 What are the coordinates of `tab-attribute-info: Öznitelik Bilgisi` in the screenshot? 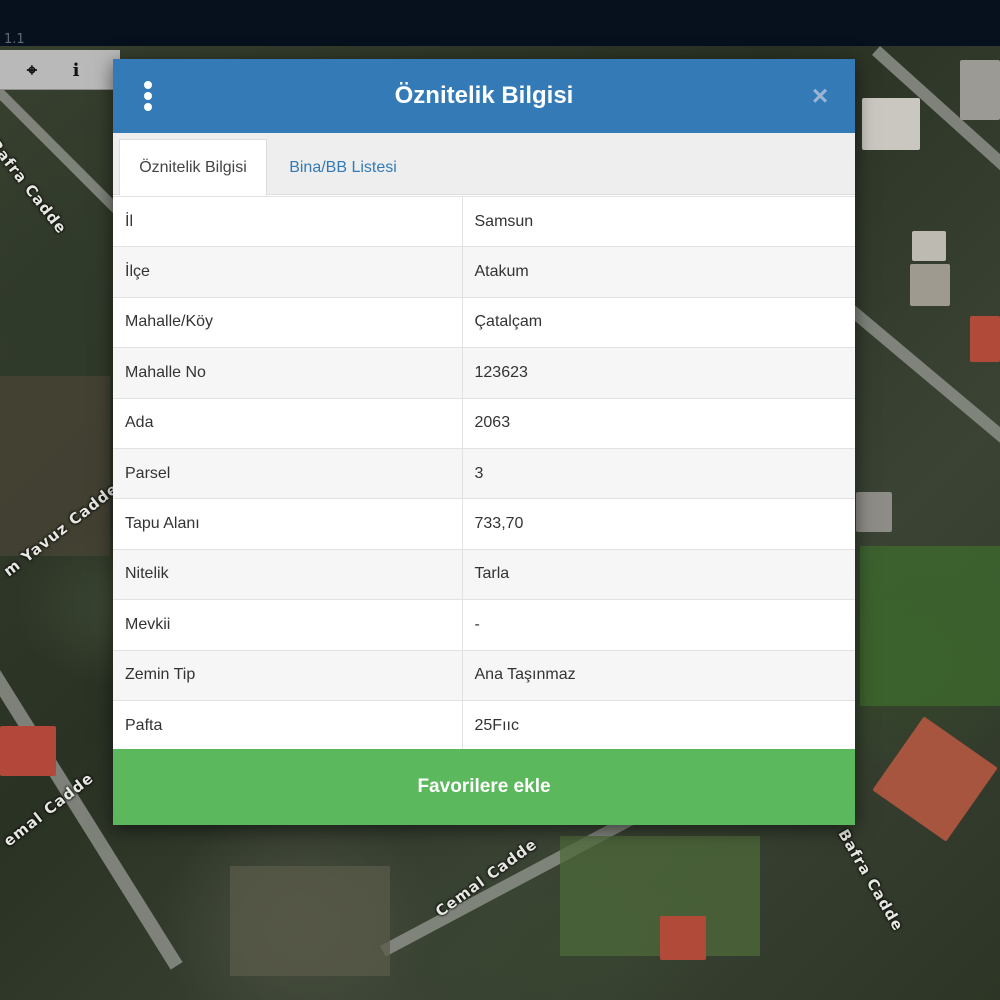 It's located at (193, 167).